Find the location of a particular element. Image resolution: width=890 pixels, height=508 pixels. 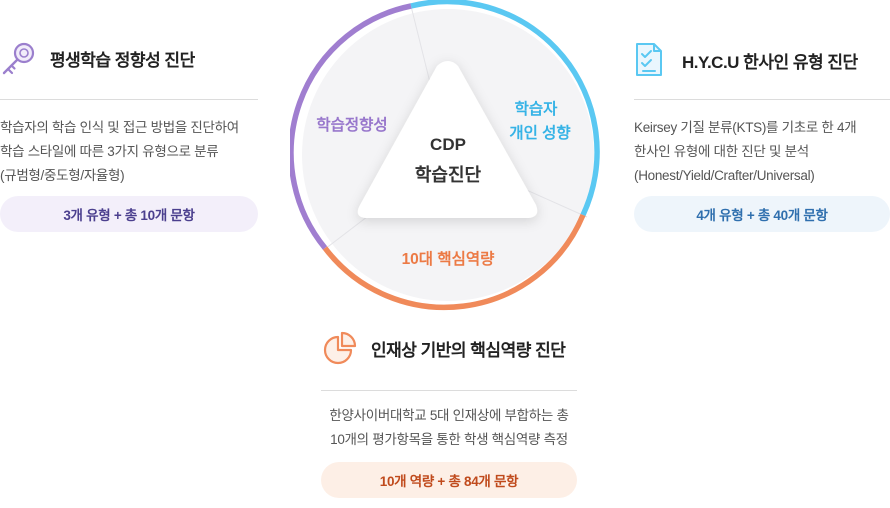

key-icon is located at coordinates (19, 58).